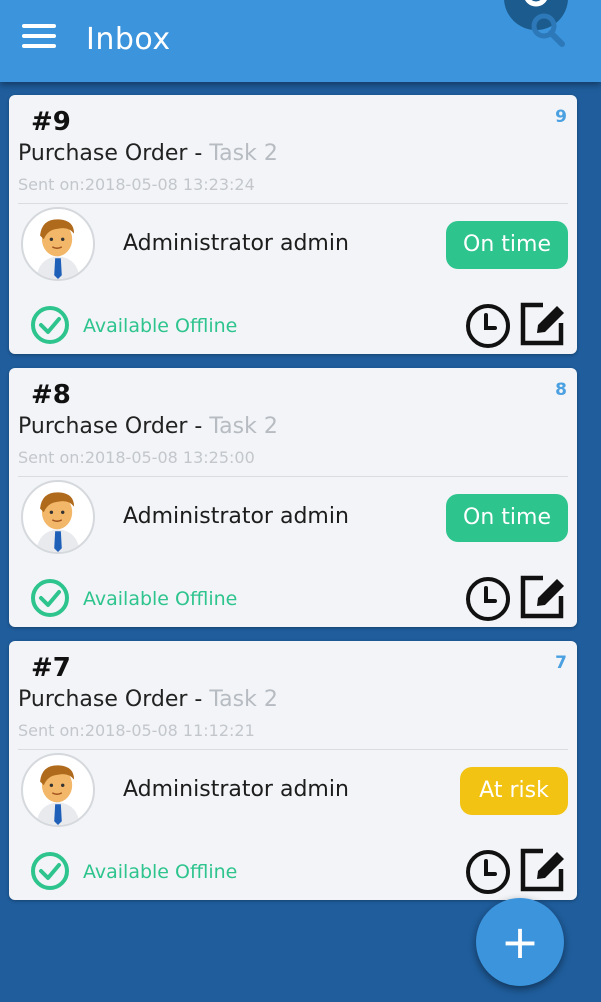 This screenshot has height=1002, width=601. What do you see at coordinates (136, 184) in the screenshot?
I see `sent-date: Sent on:2018-05-08 13:23:24` at bounding box center [136, 184].